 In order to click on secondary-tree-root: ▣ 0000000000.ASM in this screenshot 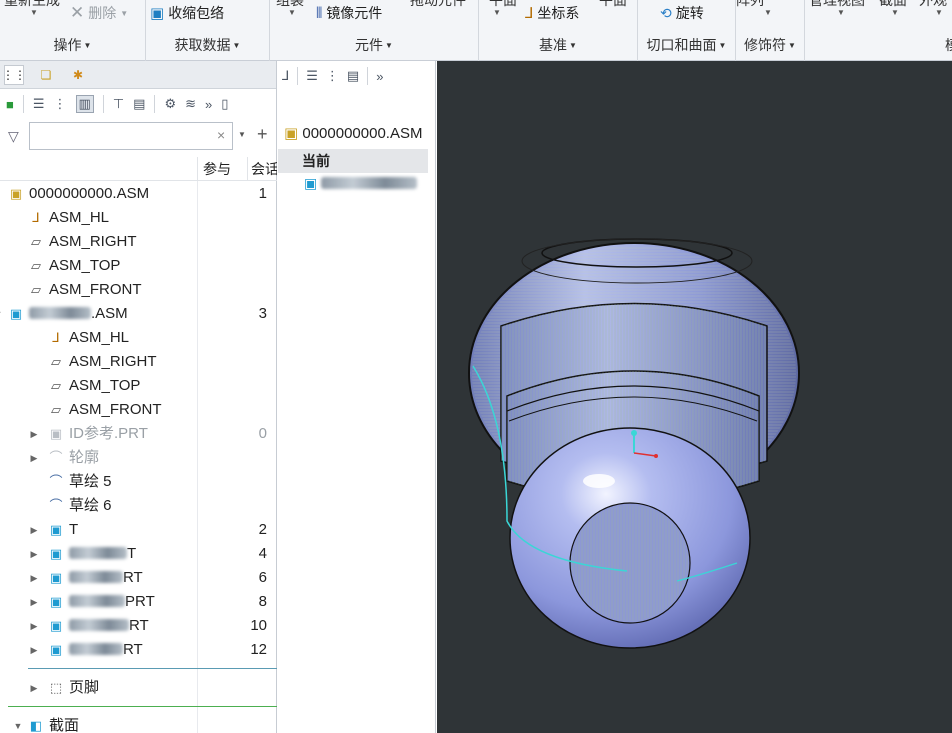, I will do `click(358, 133)`.